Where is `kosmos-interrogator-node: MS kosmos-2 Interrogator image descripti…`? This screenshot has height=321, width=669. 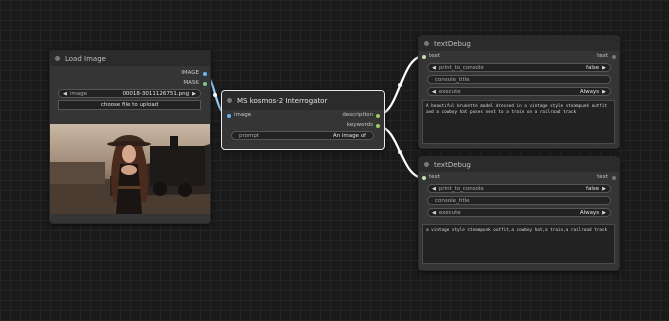
kosmos-interrogator-node: MS kosmos-2 Interrogator image descripti… is located at coordinates (303, 120).